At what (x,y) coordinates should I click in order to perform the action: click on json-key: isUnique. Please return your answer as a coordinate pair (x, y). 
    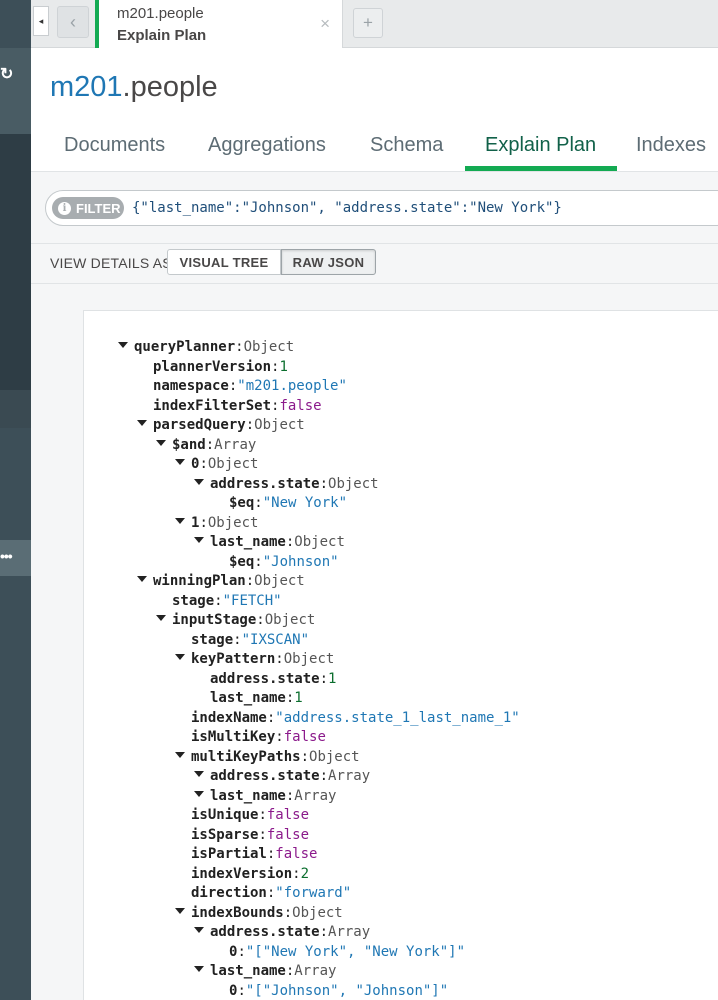
    Looking at the image, I should click on (225, 815).